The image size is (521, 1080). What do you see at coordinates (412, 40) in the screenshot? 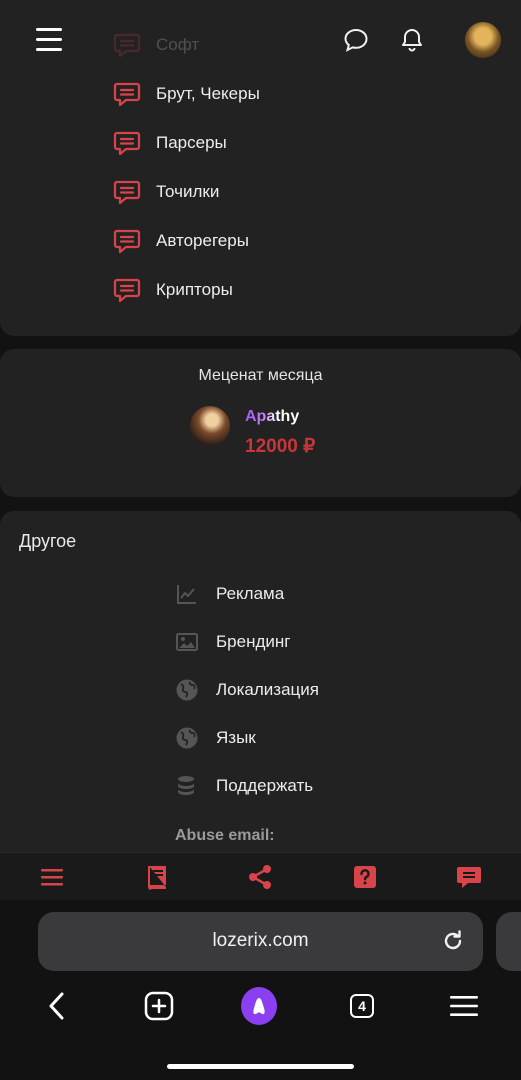
I see `bell-icon` at bounding box center [412, 40].